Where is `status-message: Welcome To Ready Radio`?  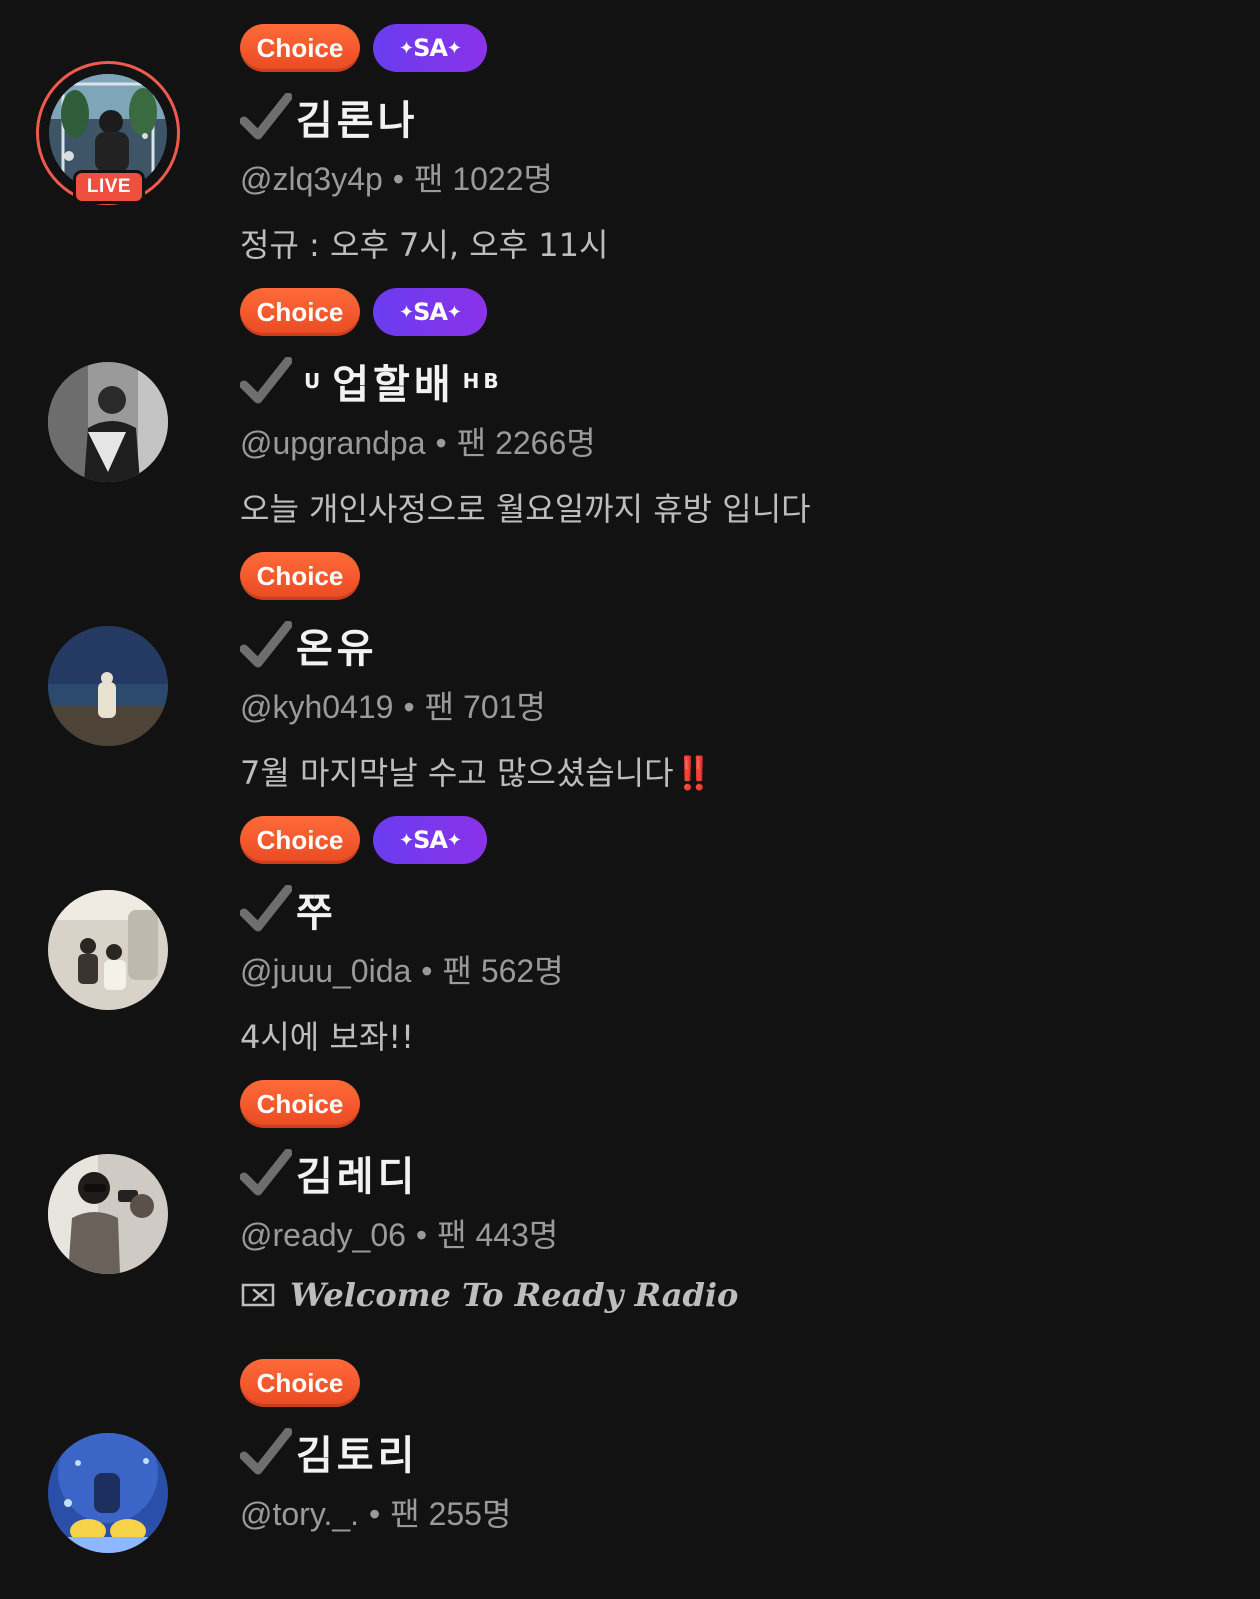
status-message: Welcome To Ready Radio is located at coordinates (489, 1295).